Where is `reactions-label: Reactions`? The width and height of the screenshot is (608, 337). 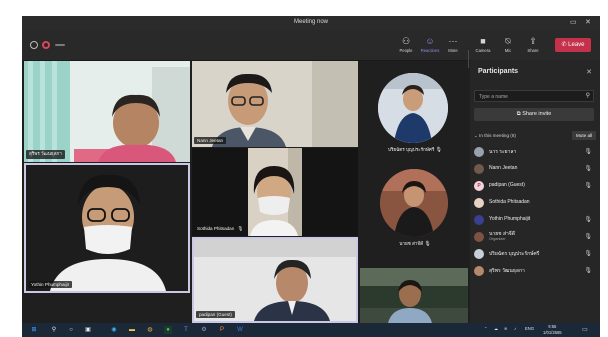 reactions-label: Reactions is located at coordinates (430, 50).